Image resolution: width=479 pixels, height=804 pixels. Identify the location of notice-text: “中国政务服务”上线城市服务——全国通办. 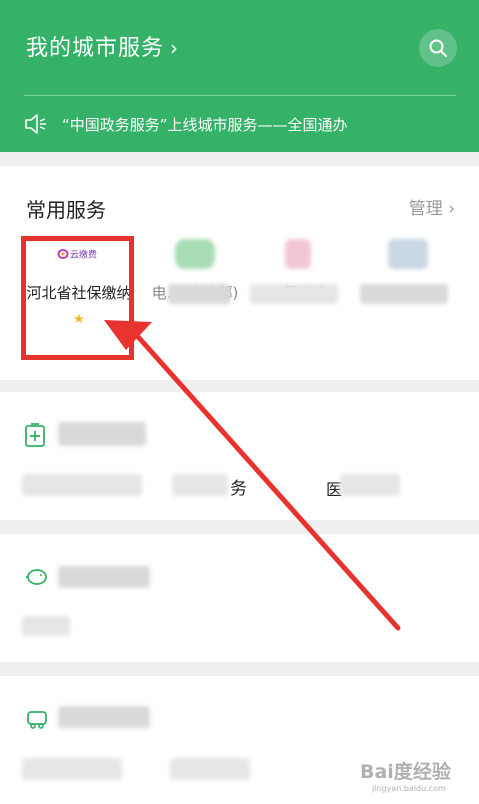
(205, 124).